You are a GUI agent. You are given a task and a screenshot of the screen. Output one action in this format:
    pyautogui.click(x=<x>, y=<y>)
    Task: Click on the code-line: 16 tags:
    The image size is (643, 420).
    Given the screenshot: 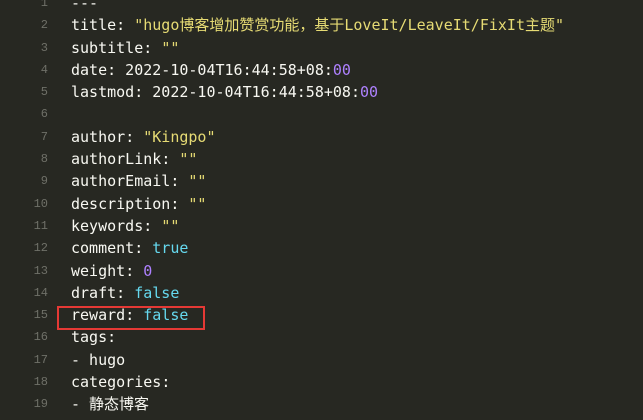 What is the action you would take?
    pyautogui.click(x=321, y=337)
    